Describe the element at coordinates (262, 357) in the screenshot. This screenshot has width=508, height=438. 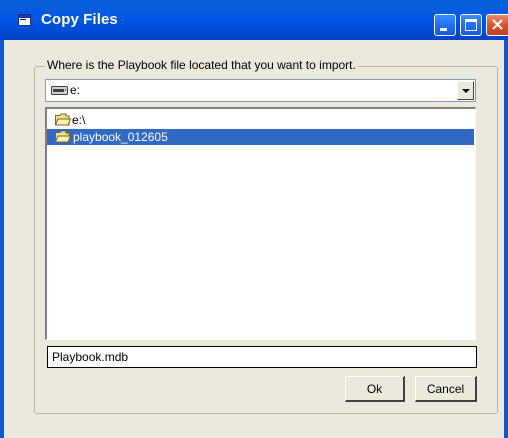
I see `filename-input` at that location.